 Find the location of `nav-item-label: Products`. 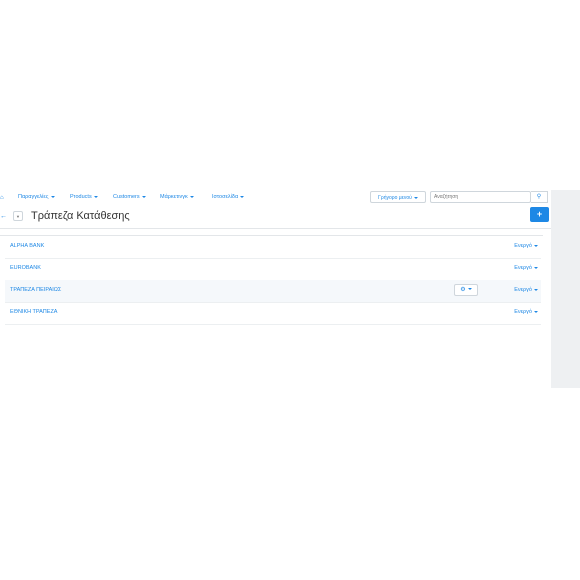

nav-item-label: Products is located at coordinates (81, 197).